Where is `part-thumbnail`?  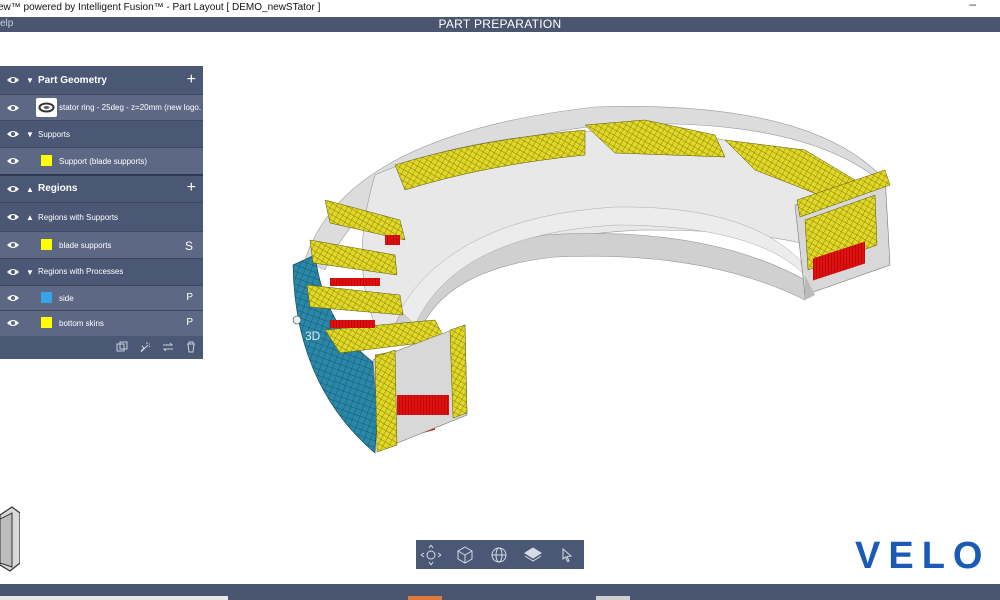 part-thumbnail is located at coordinates (46, 107).